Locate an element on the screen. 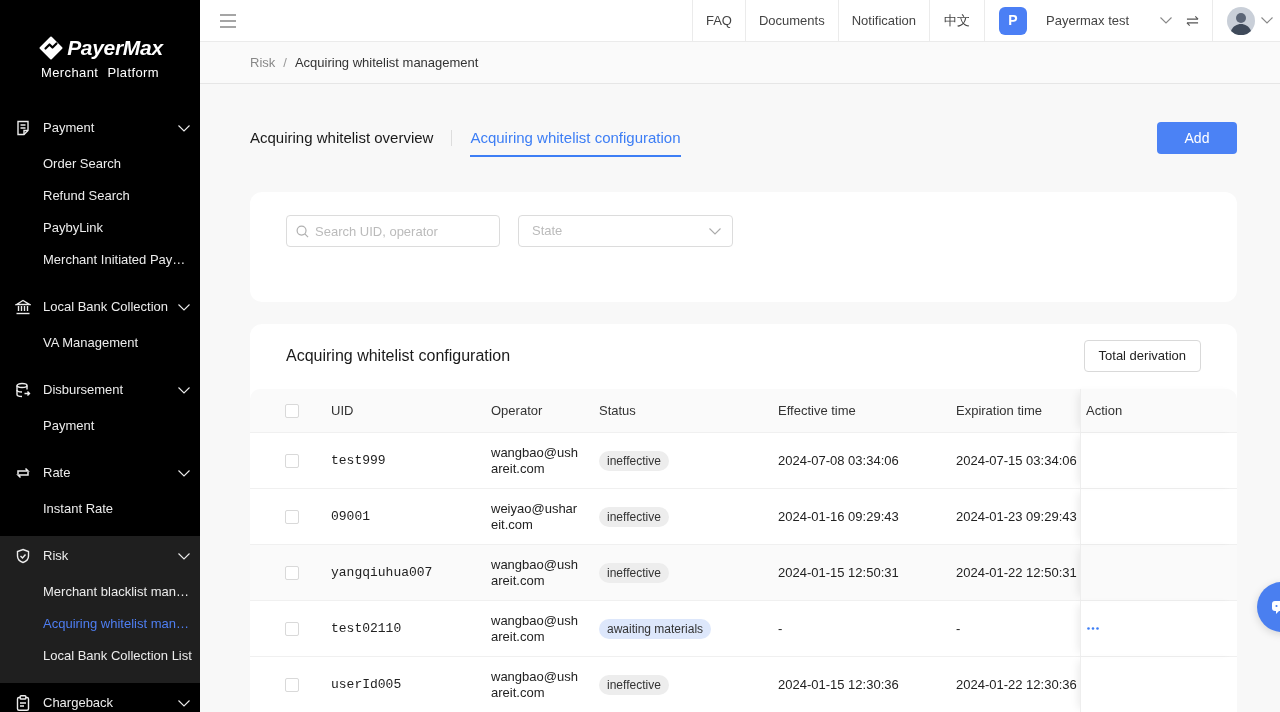  table-title: Acquiring whitelist configuration is located at coordinates (398, 356).